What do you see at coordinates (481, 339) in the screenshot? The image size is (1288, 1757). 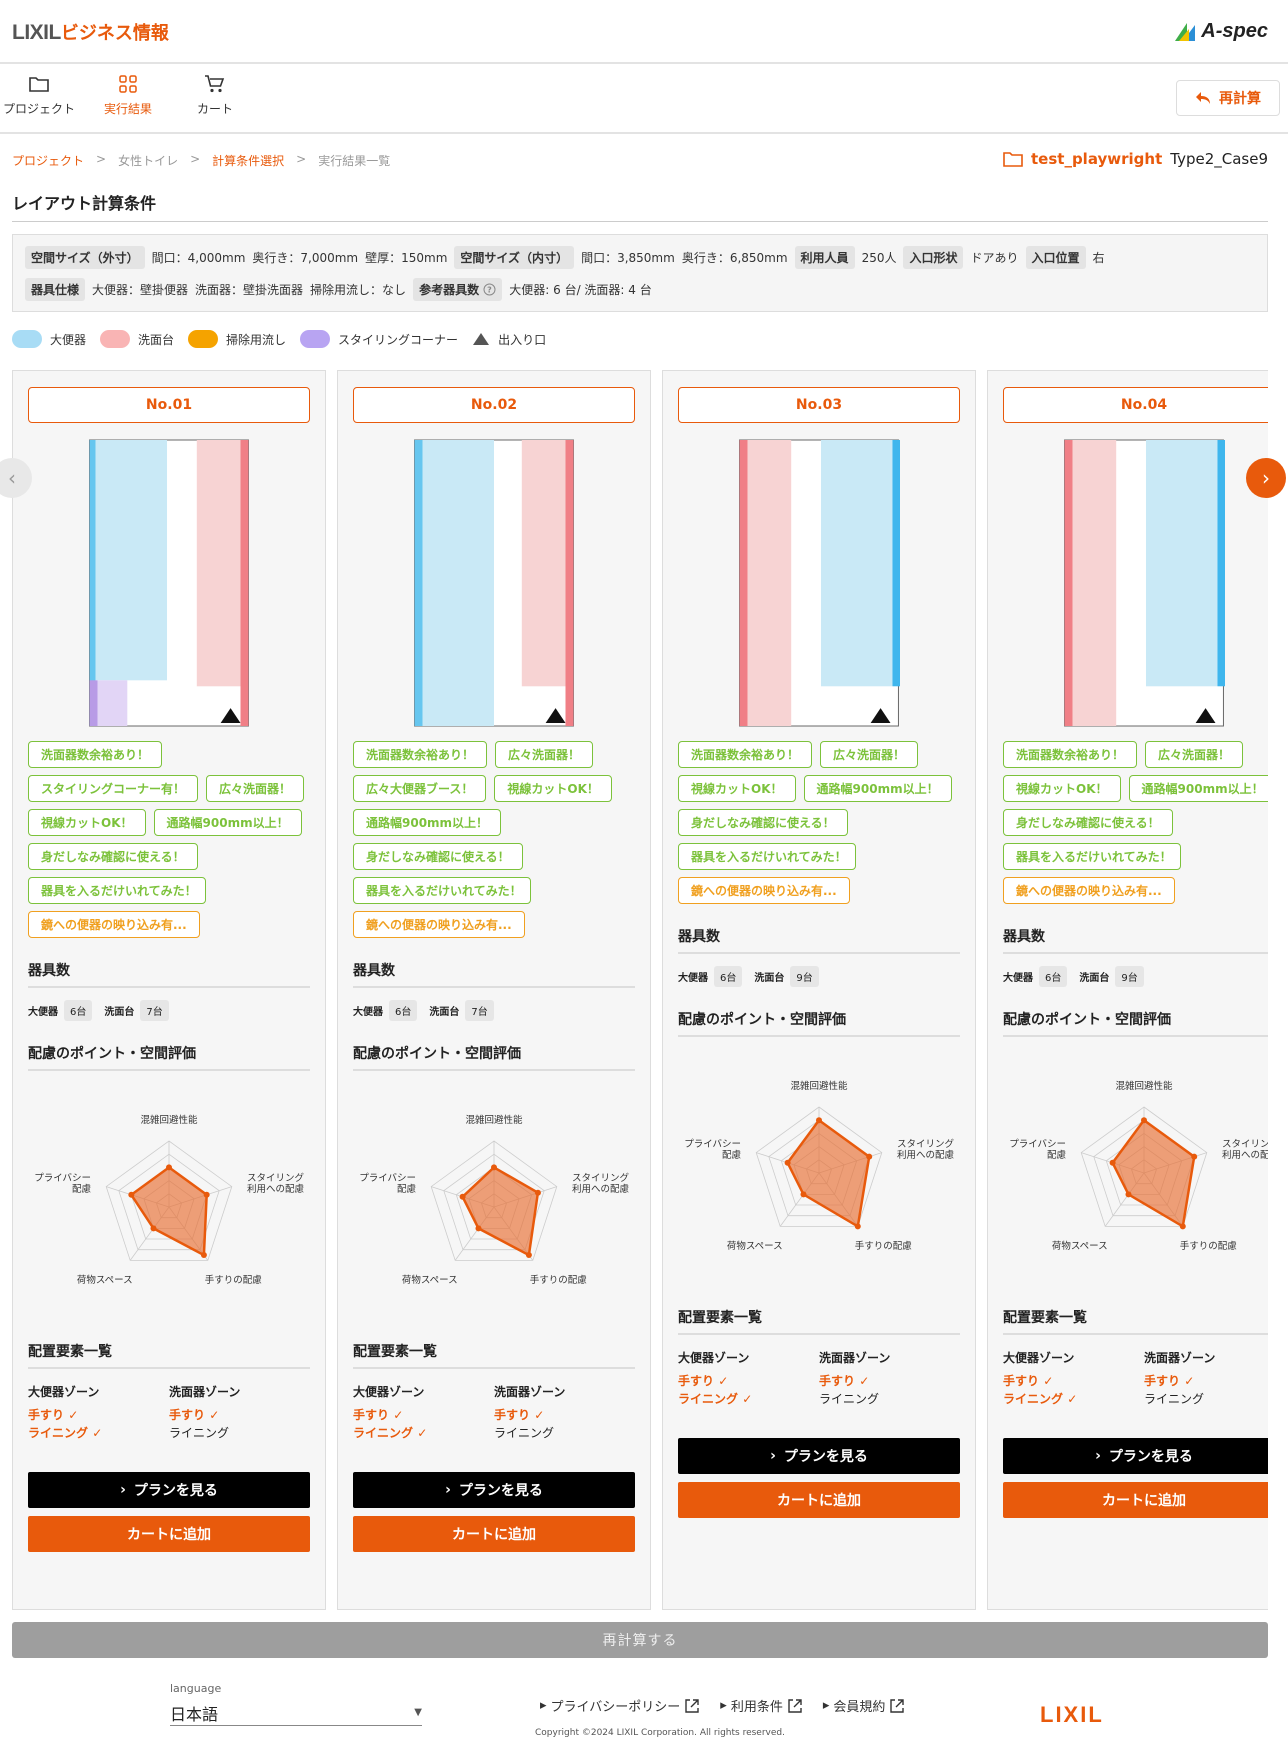 I see `triangle-icon` at bounding box center [481, 339].